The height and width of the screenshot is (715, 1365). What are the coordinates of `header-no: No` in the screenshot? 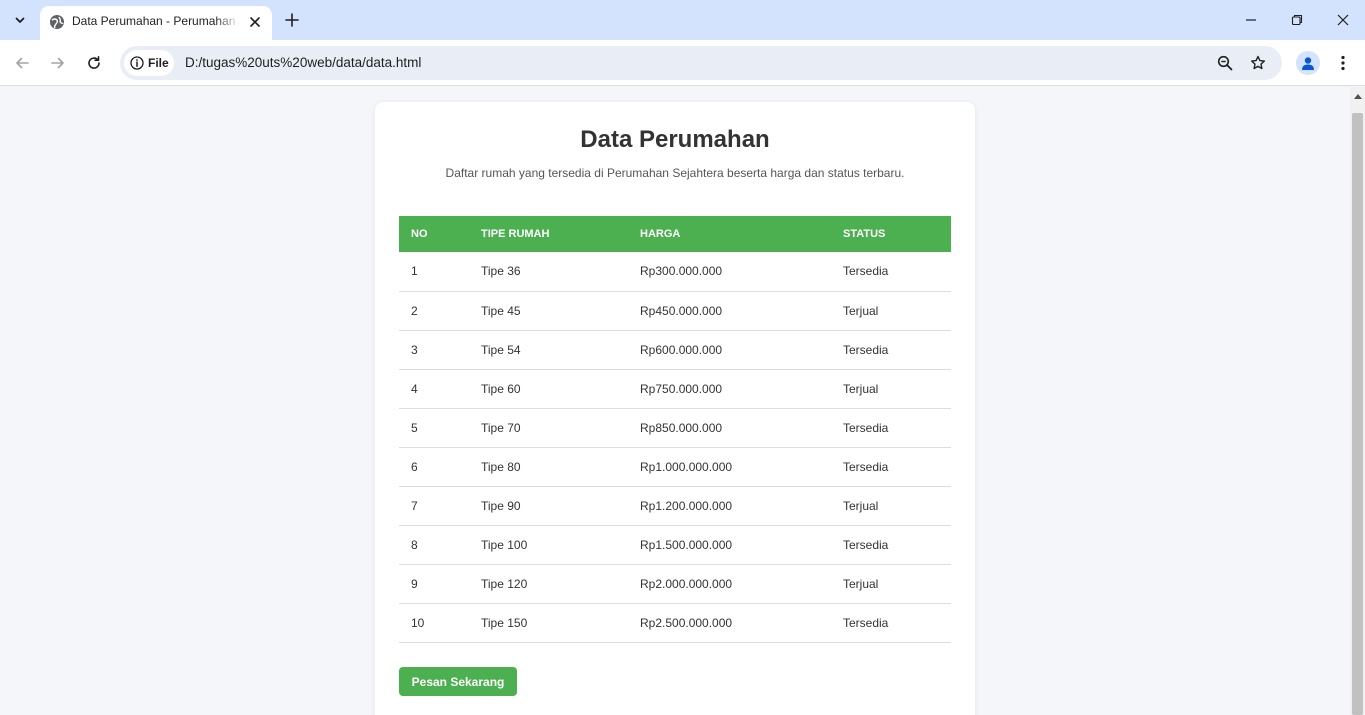 It's located at (434, 234).